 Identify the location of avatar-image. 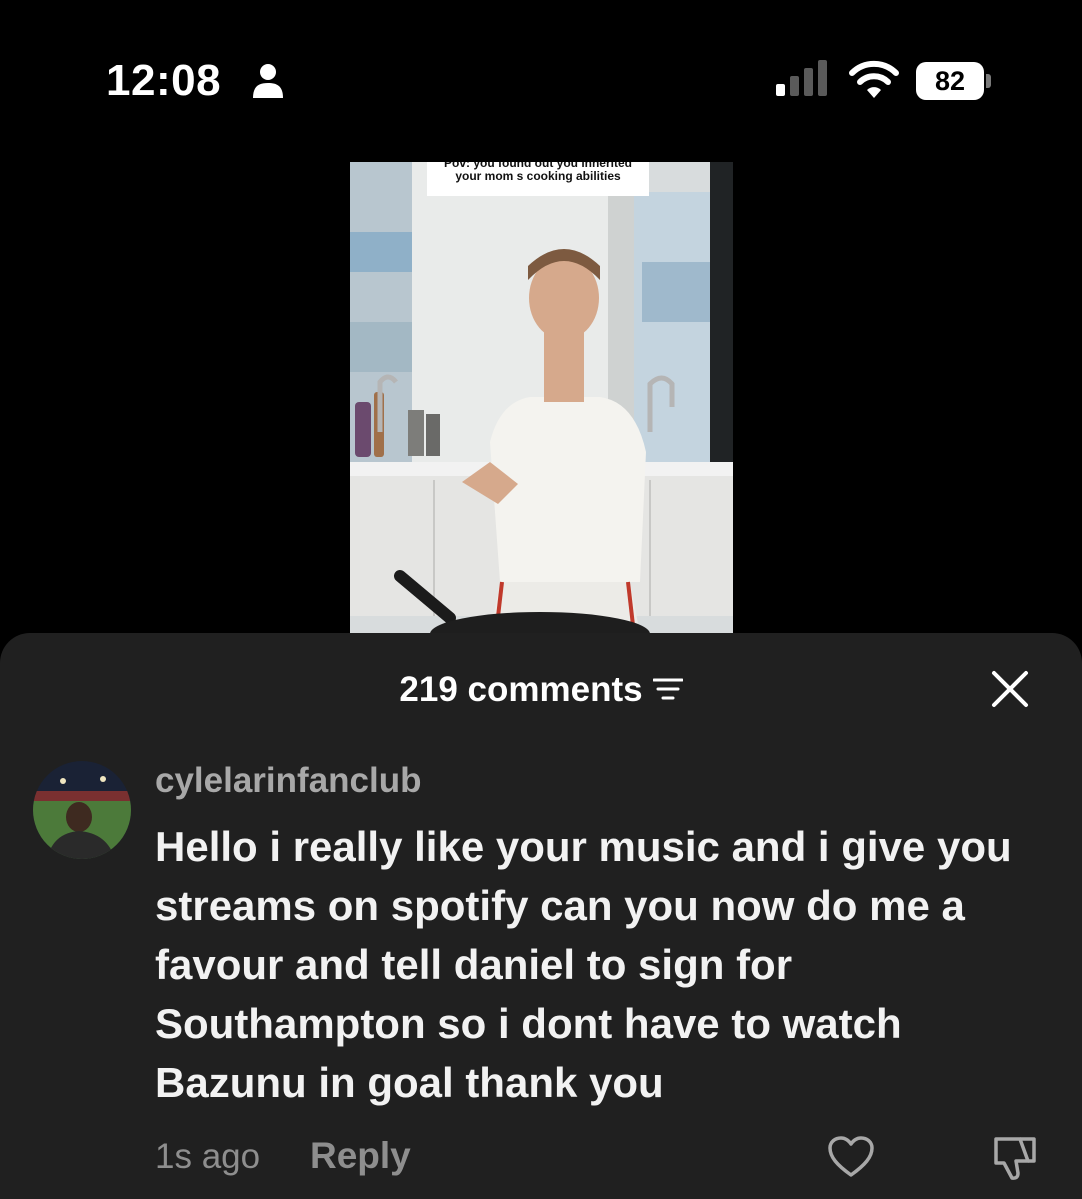
(82, 810).